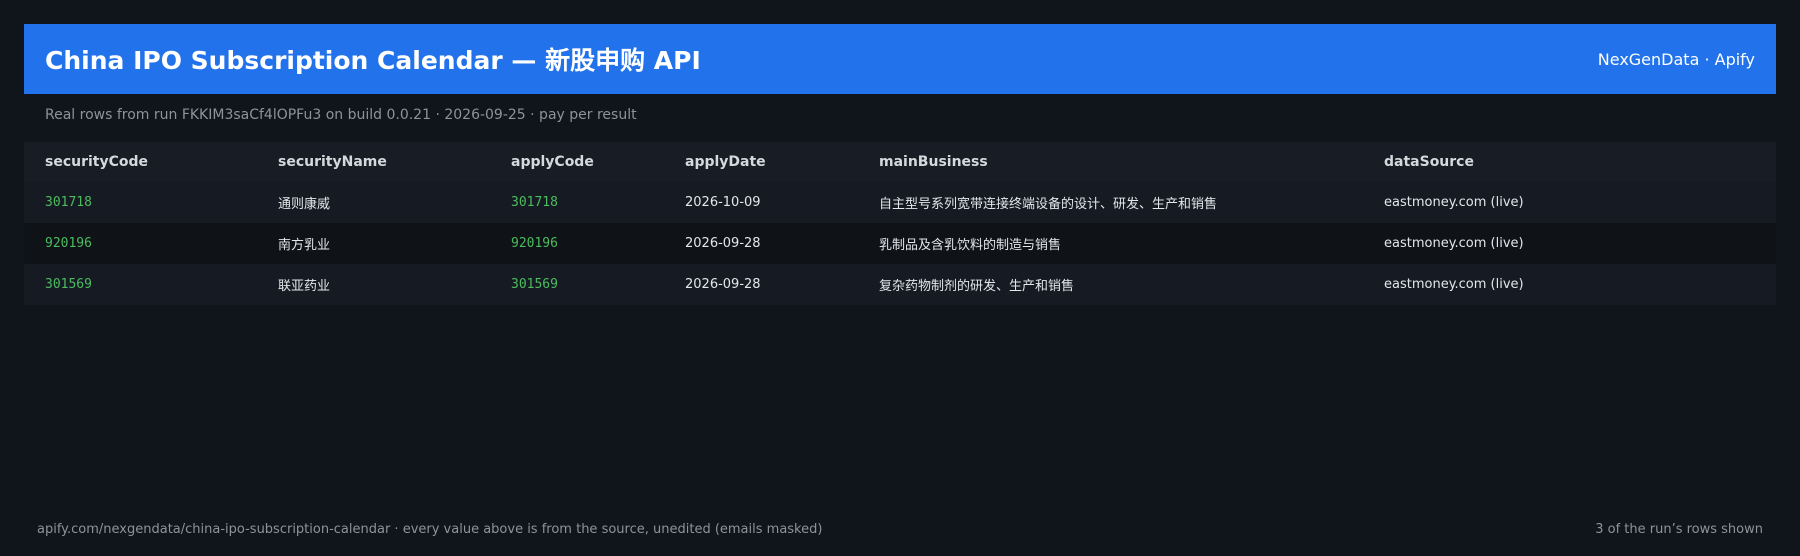 The image size is (1800, 556). Describe the element at coordinates (304, 245) in the screenshot. I see `security-name-cell: 南方乳业` at that location.